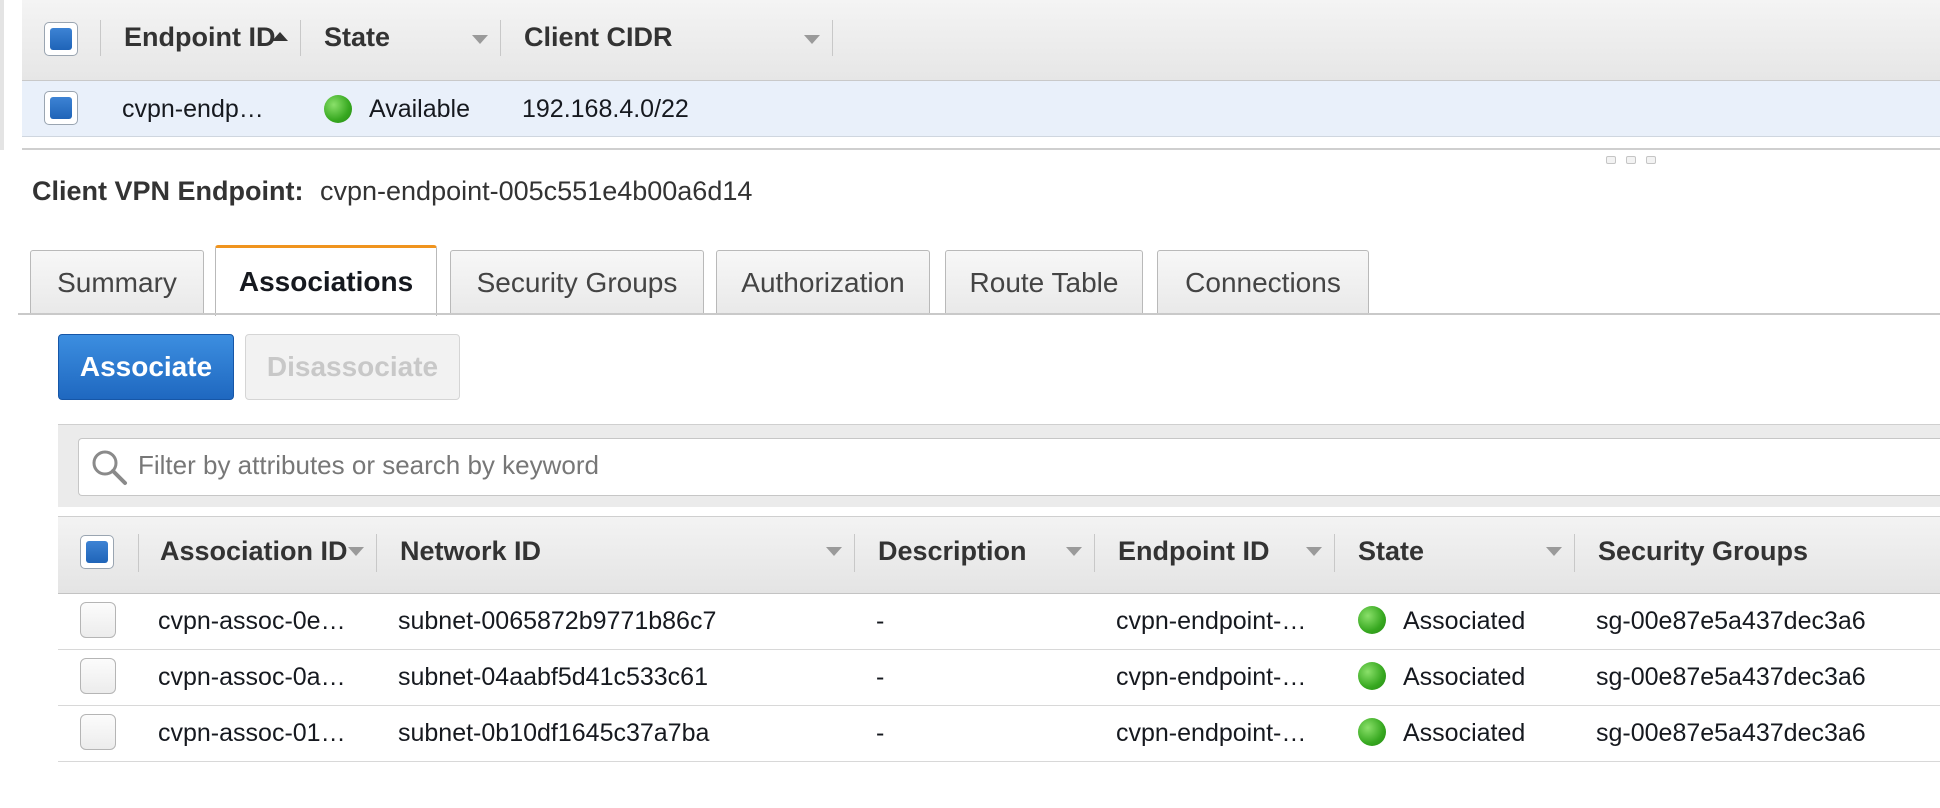 Image resolution: width=1940 pixels, height=808 pixels. I want to click on tab-authorization: Authorization, so click(823, 282).